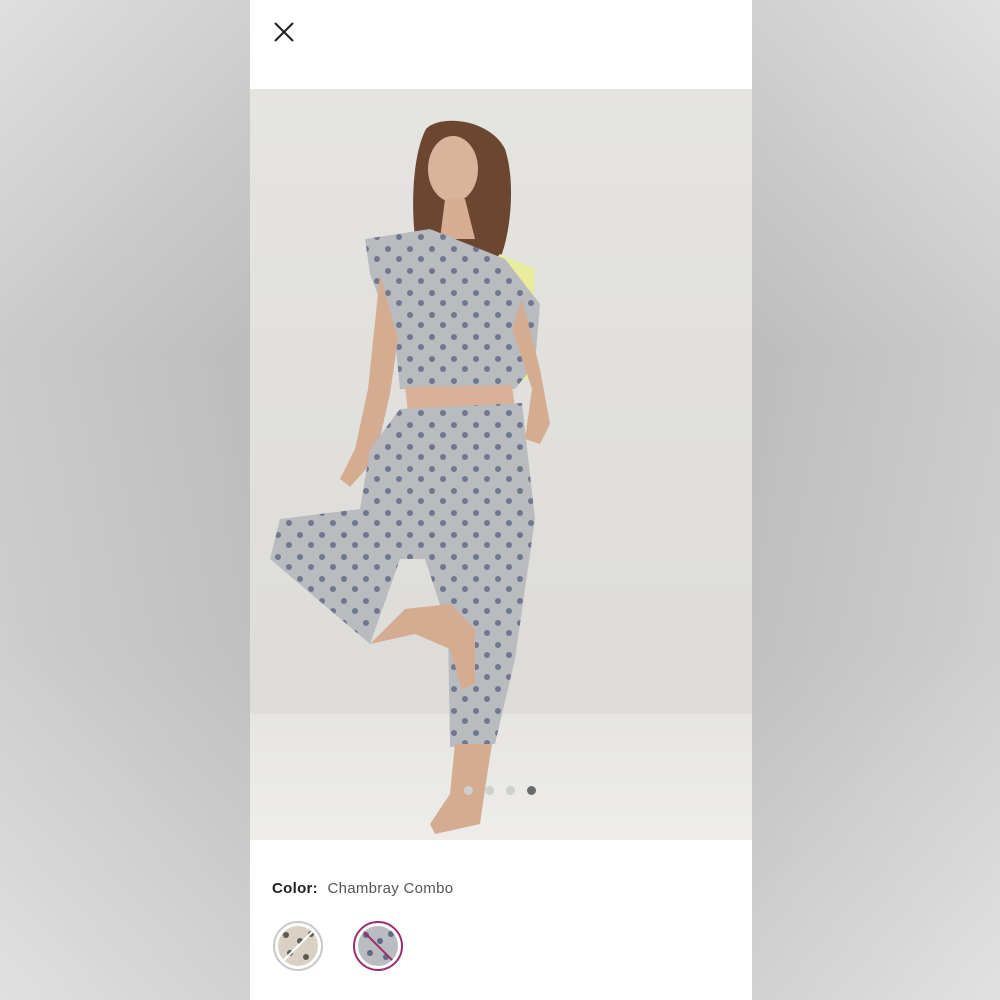  I want to click on color-selection: Color: Chambray Combo, so click(362, 888).